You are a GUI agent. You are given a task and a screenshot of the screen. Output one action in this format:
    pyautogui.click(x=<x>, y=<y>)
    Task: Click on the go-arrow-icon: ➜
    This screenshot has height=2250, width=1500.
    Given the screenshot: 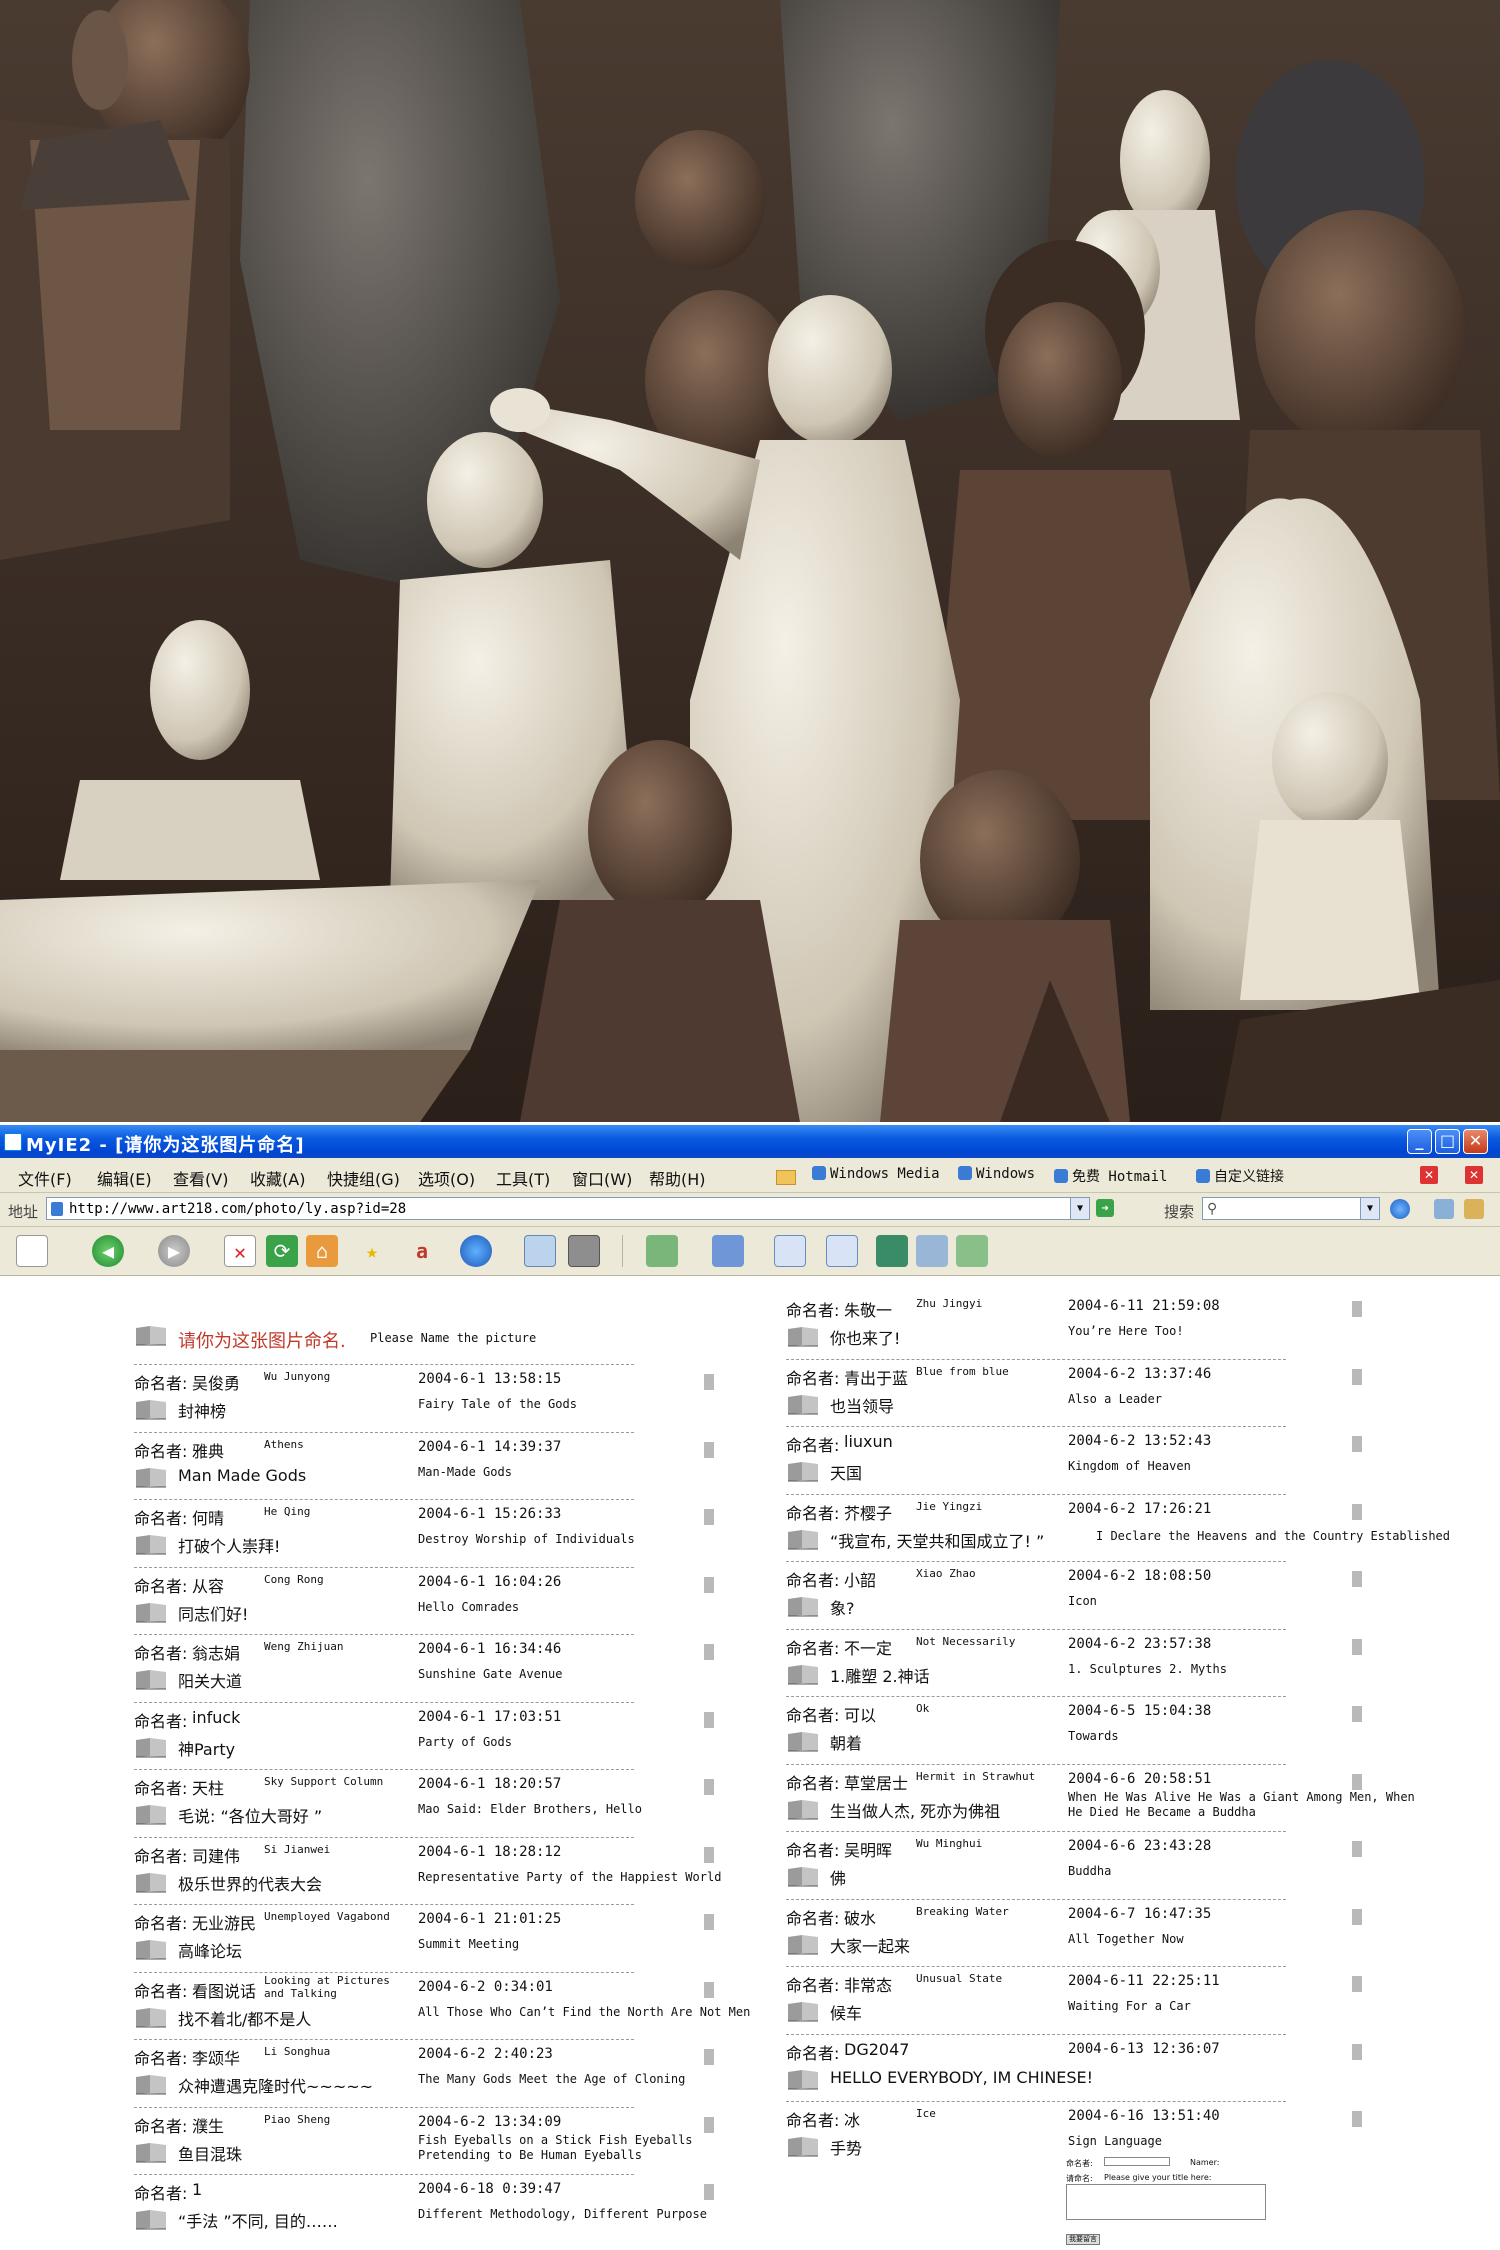 What is the action you would take?
    pyautogui.click(x=1105, y=1208)
    